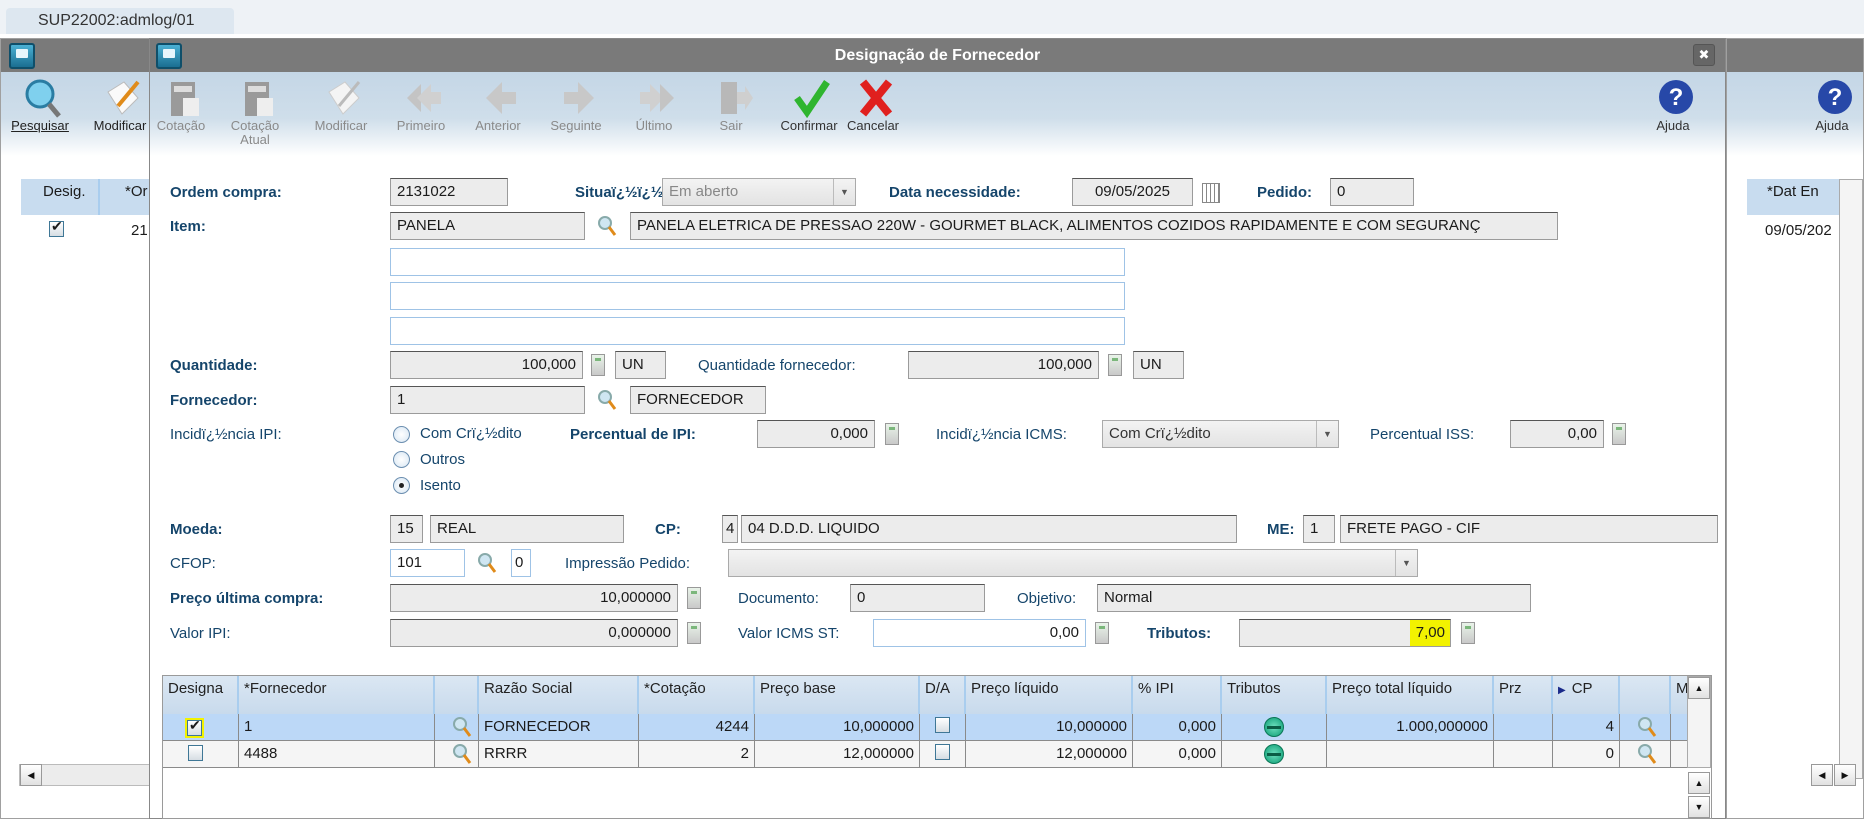  Describe the element at coordinates (487, 226) in the screenshot. I see `item-code-field: PANELA` at that location.